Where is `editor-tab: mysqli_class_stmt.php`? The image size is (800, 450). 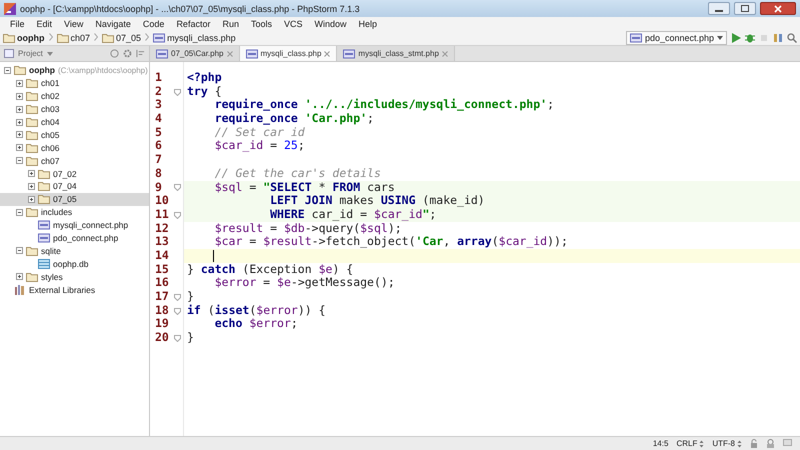
editor-tab: mysqli_class_stmt.php is located at coordinates (396, 53).